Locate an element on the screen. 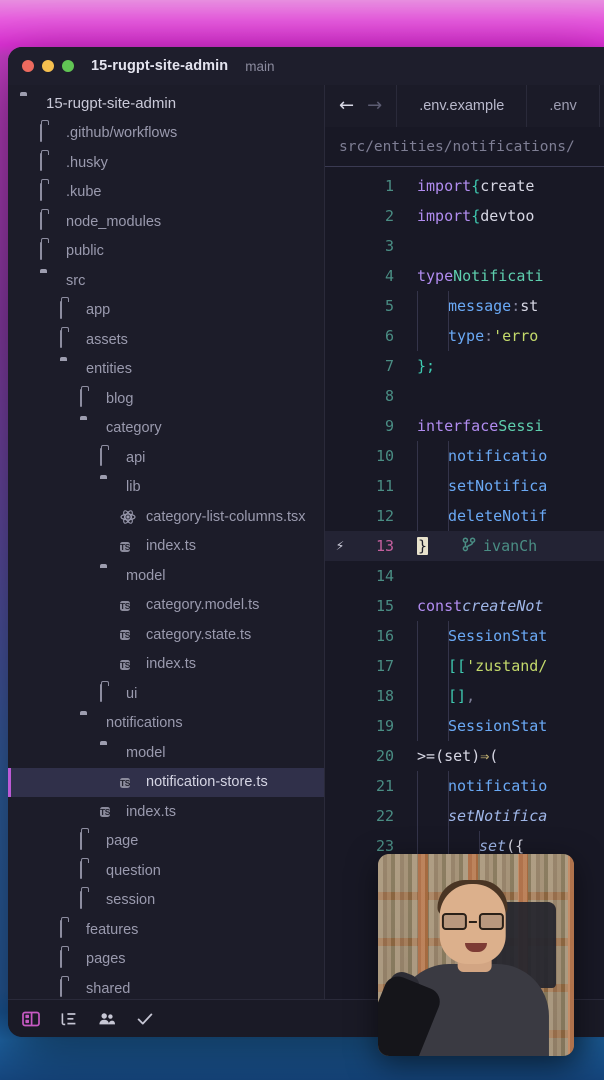 The image size is (604, 1080). code-line-5: 5 message: st is located at coordinates (464, 306).